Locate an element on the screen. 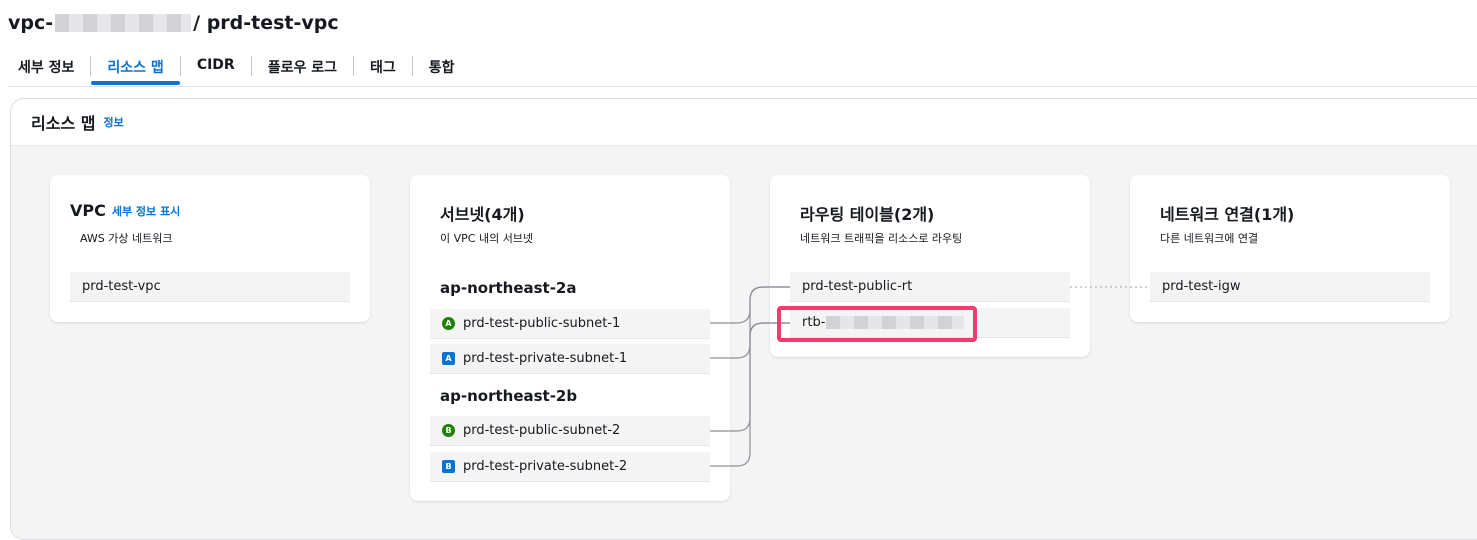 This screenshot has height=540, width=1477. tab-tags: 태그 is located at coordinates (383, 66).